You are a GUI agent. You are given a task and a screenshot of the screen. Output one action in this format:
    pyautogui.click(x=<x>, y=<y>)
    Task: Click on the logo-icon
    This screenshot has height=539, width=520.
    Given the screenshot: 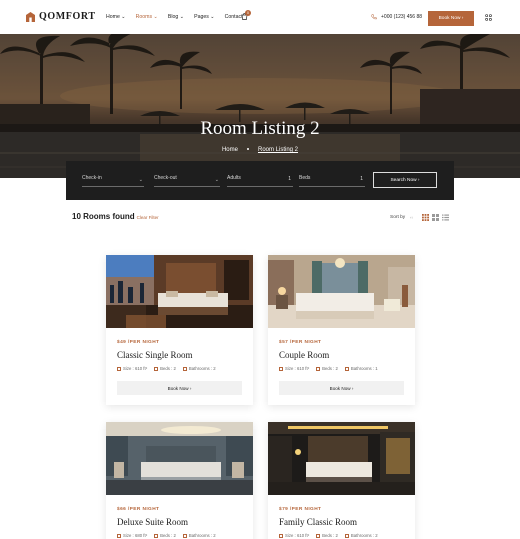 What is the action you would take?
    pyautogui.click(x=30, y=16)
    